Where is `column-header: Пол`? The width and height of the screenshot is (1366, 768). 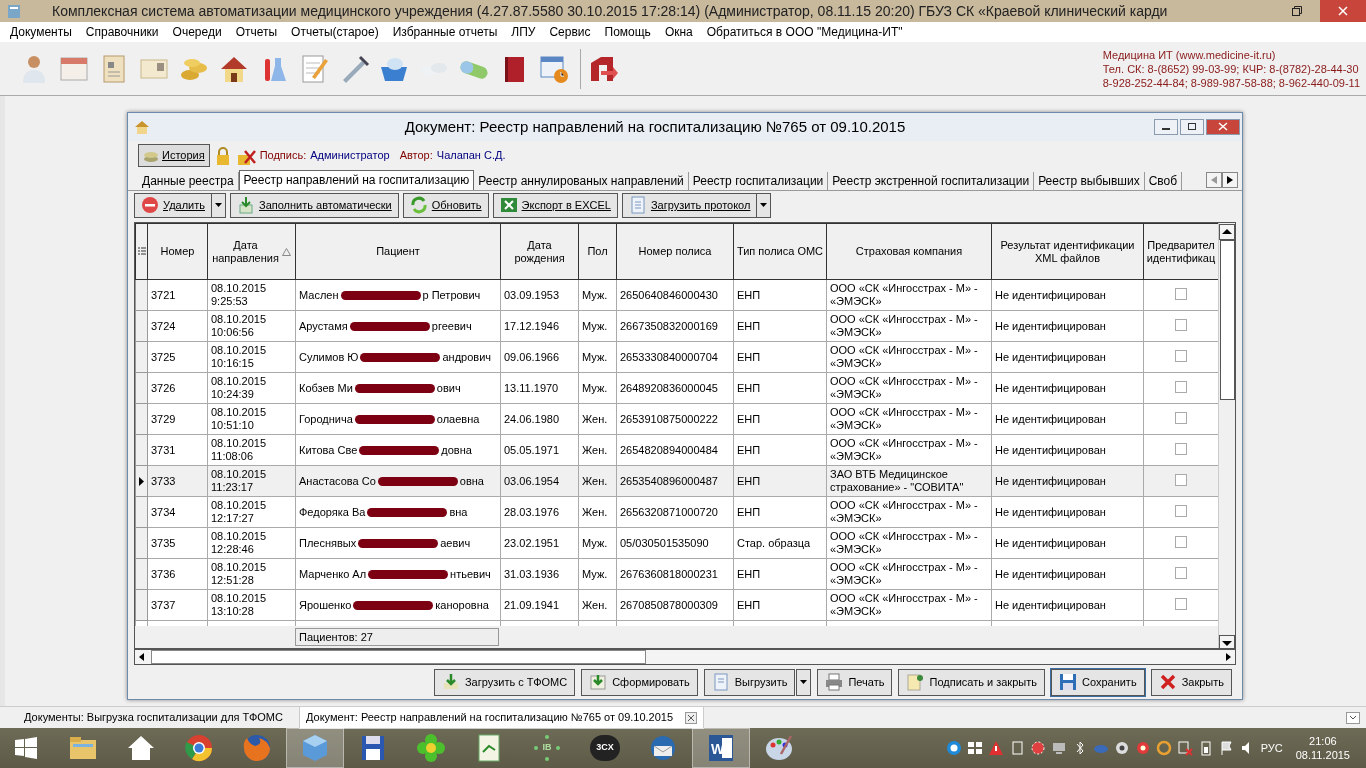
column-header: Пол is located at coordinates (597, 251).